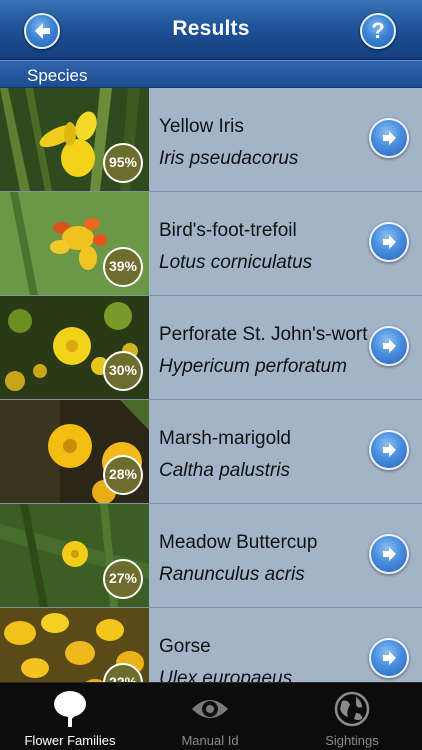  What do you see at coordinates (232, 574) in the screenshot?
I see `scientific-name: Ranunculus acris` at bounding box center [232, 574].